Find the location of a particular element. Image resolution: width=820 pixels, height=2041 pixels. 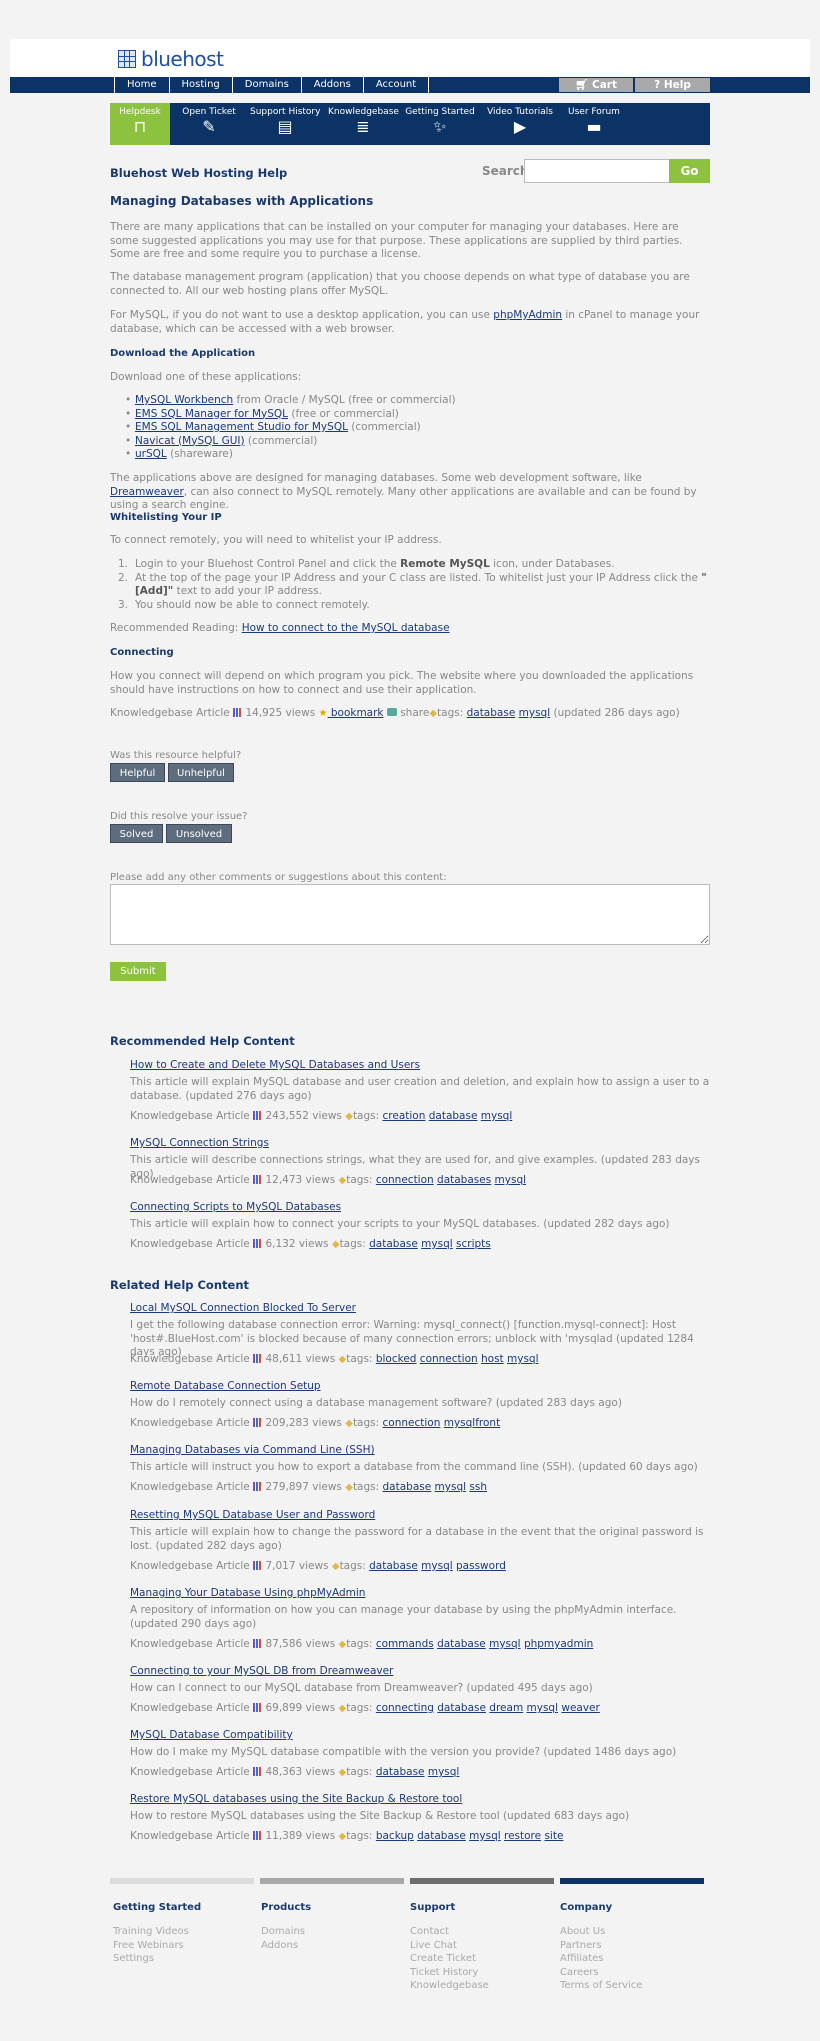

helpnav-user-forum: User Forum ▬ is located at coordinates (594, 124).